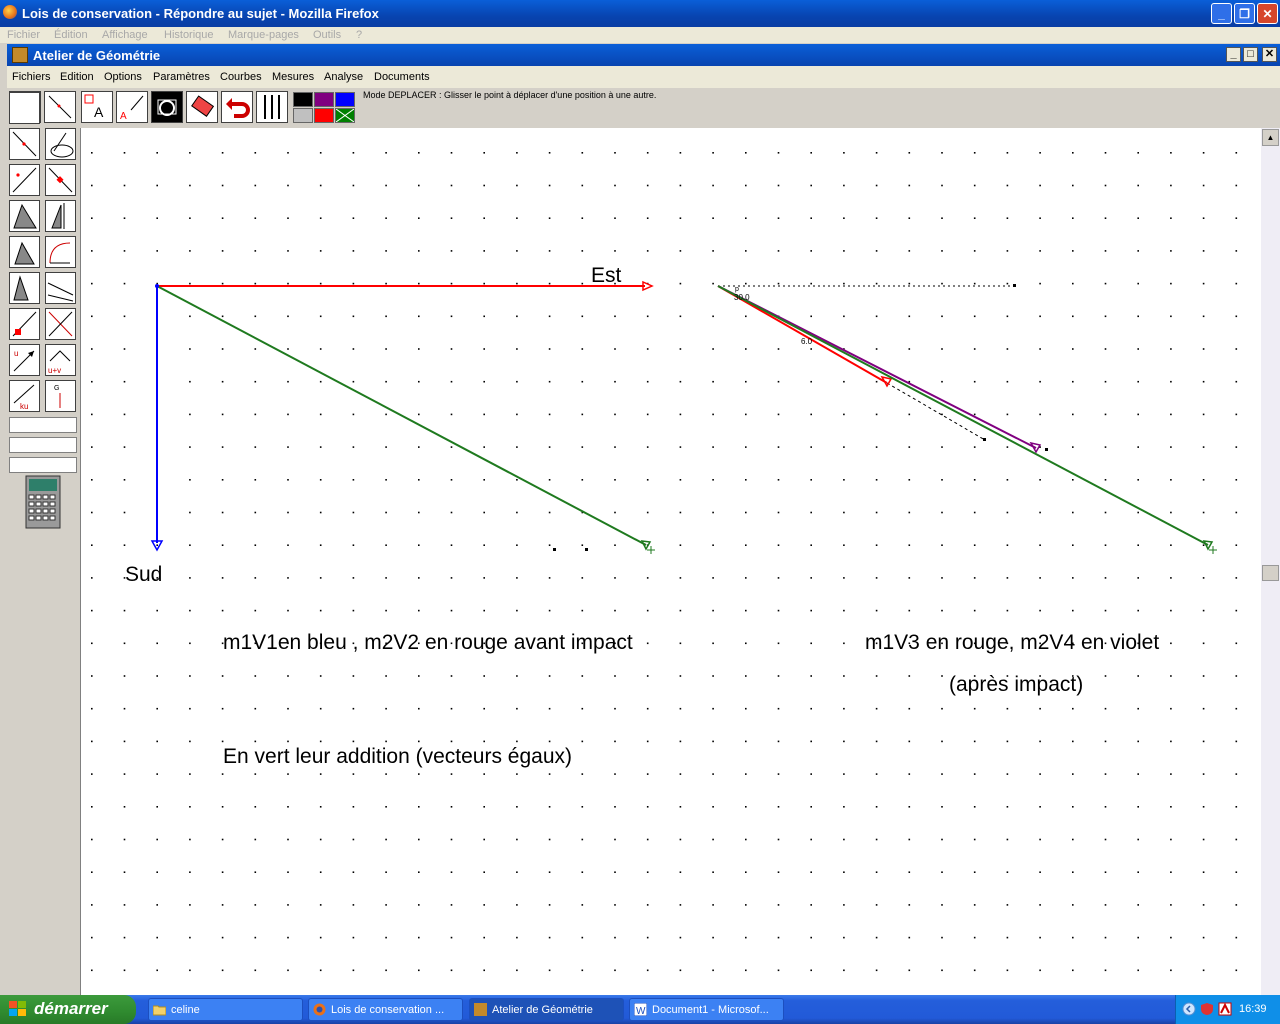  I want to click on vector-sum-green-left, so click(401, 415).